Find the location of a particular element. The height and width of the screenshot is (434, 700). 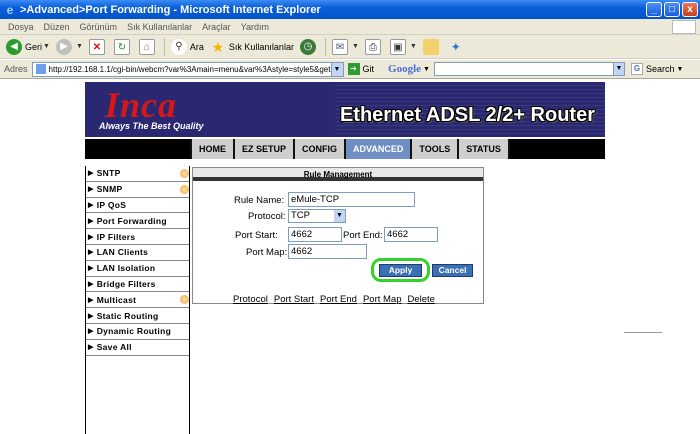

address-dropdown: ▼ is located at coordinates (337, 69).